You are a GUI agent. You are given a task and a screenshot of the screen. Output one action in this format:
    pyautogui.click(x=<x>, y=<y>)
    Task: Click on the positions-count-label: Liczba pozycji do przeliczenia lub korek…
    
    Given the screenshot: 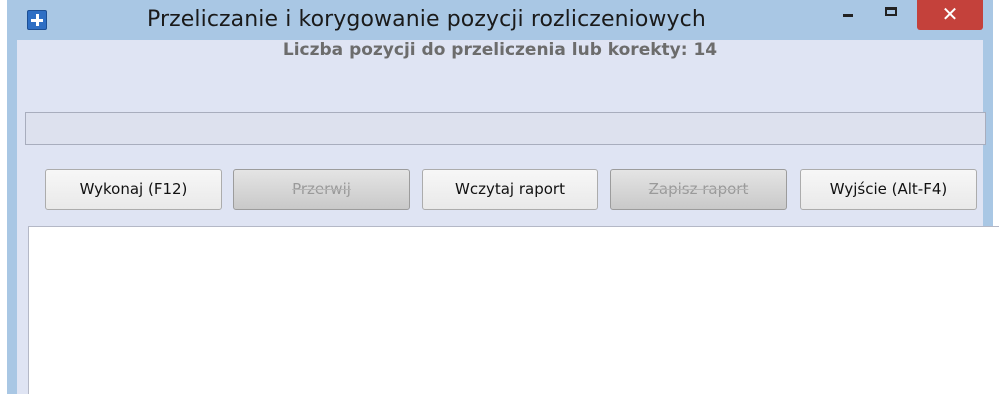 What is the action you would take?
    pyautogui.click(x=500, y=50)
    